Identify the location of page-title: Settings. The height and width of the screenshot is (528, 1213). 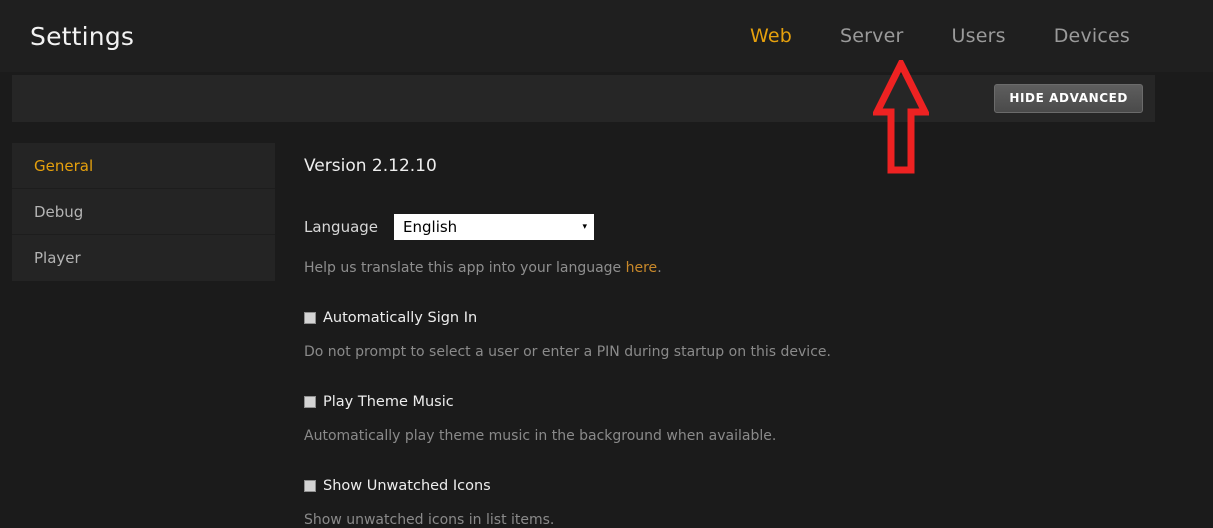
(82, 36).